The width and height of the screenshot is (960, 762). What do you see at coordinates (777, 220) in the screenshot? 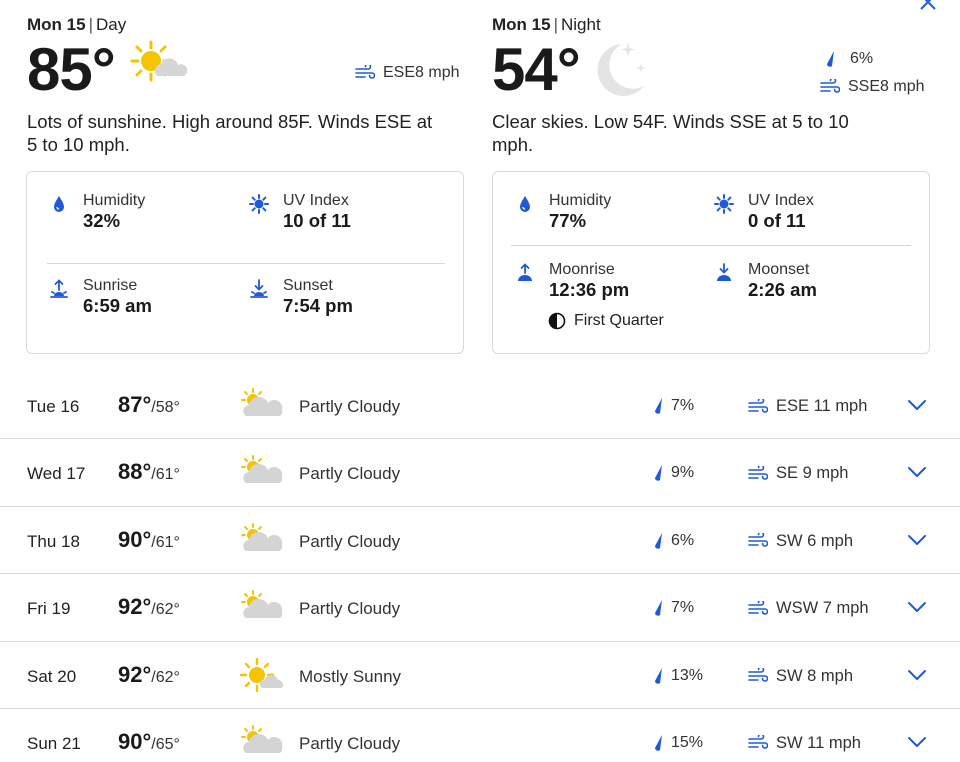
I see `night-uv-value: 0 of 11` at bounding box center [777, 220].